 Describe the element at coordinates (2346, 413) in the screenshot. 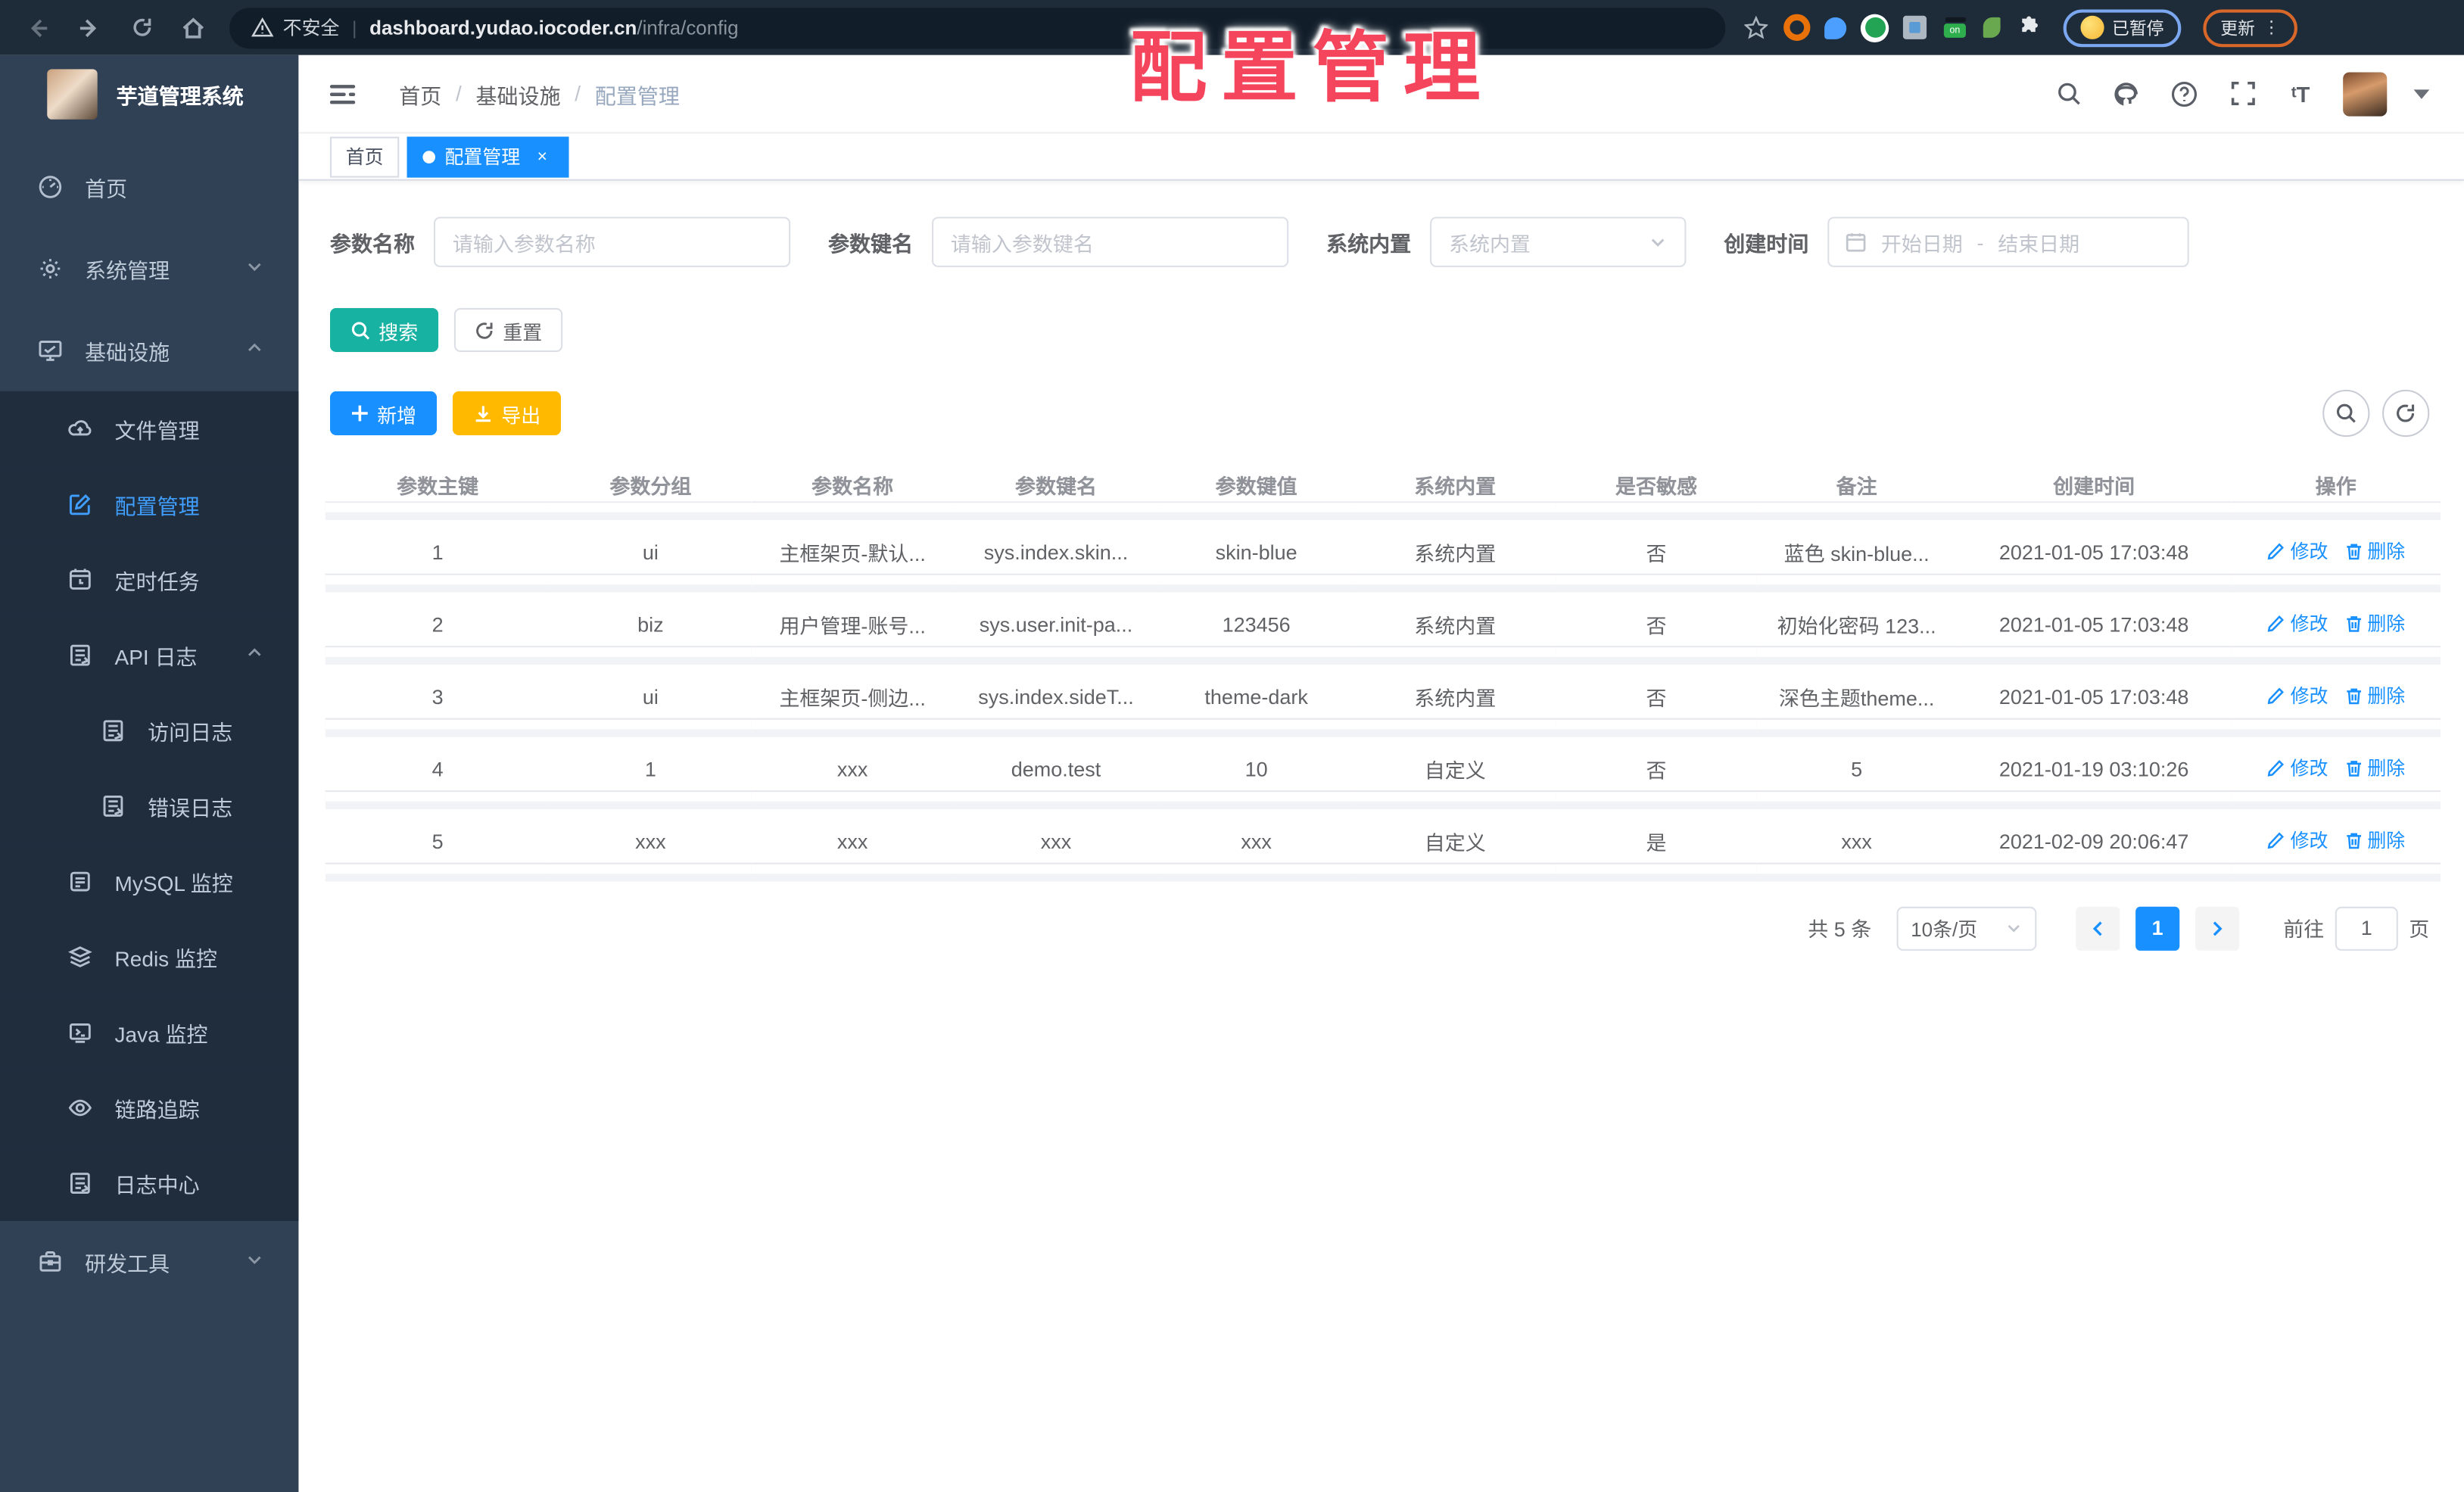

I see `toggle-search-button` at that location.